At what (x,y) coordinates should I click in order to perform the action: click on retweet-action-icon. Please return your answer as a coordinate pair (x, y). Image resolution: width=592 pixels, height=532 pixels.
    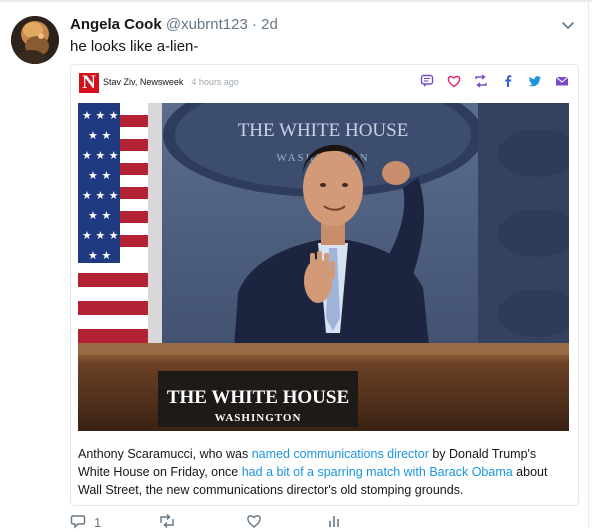
    Looking at the image, I should click on (167, 522).